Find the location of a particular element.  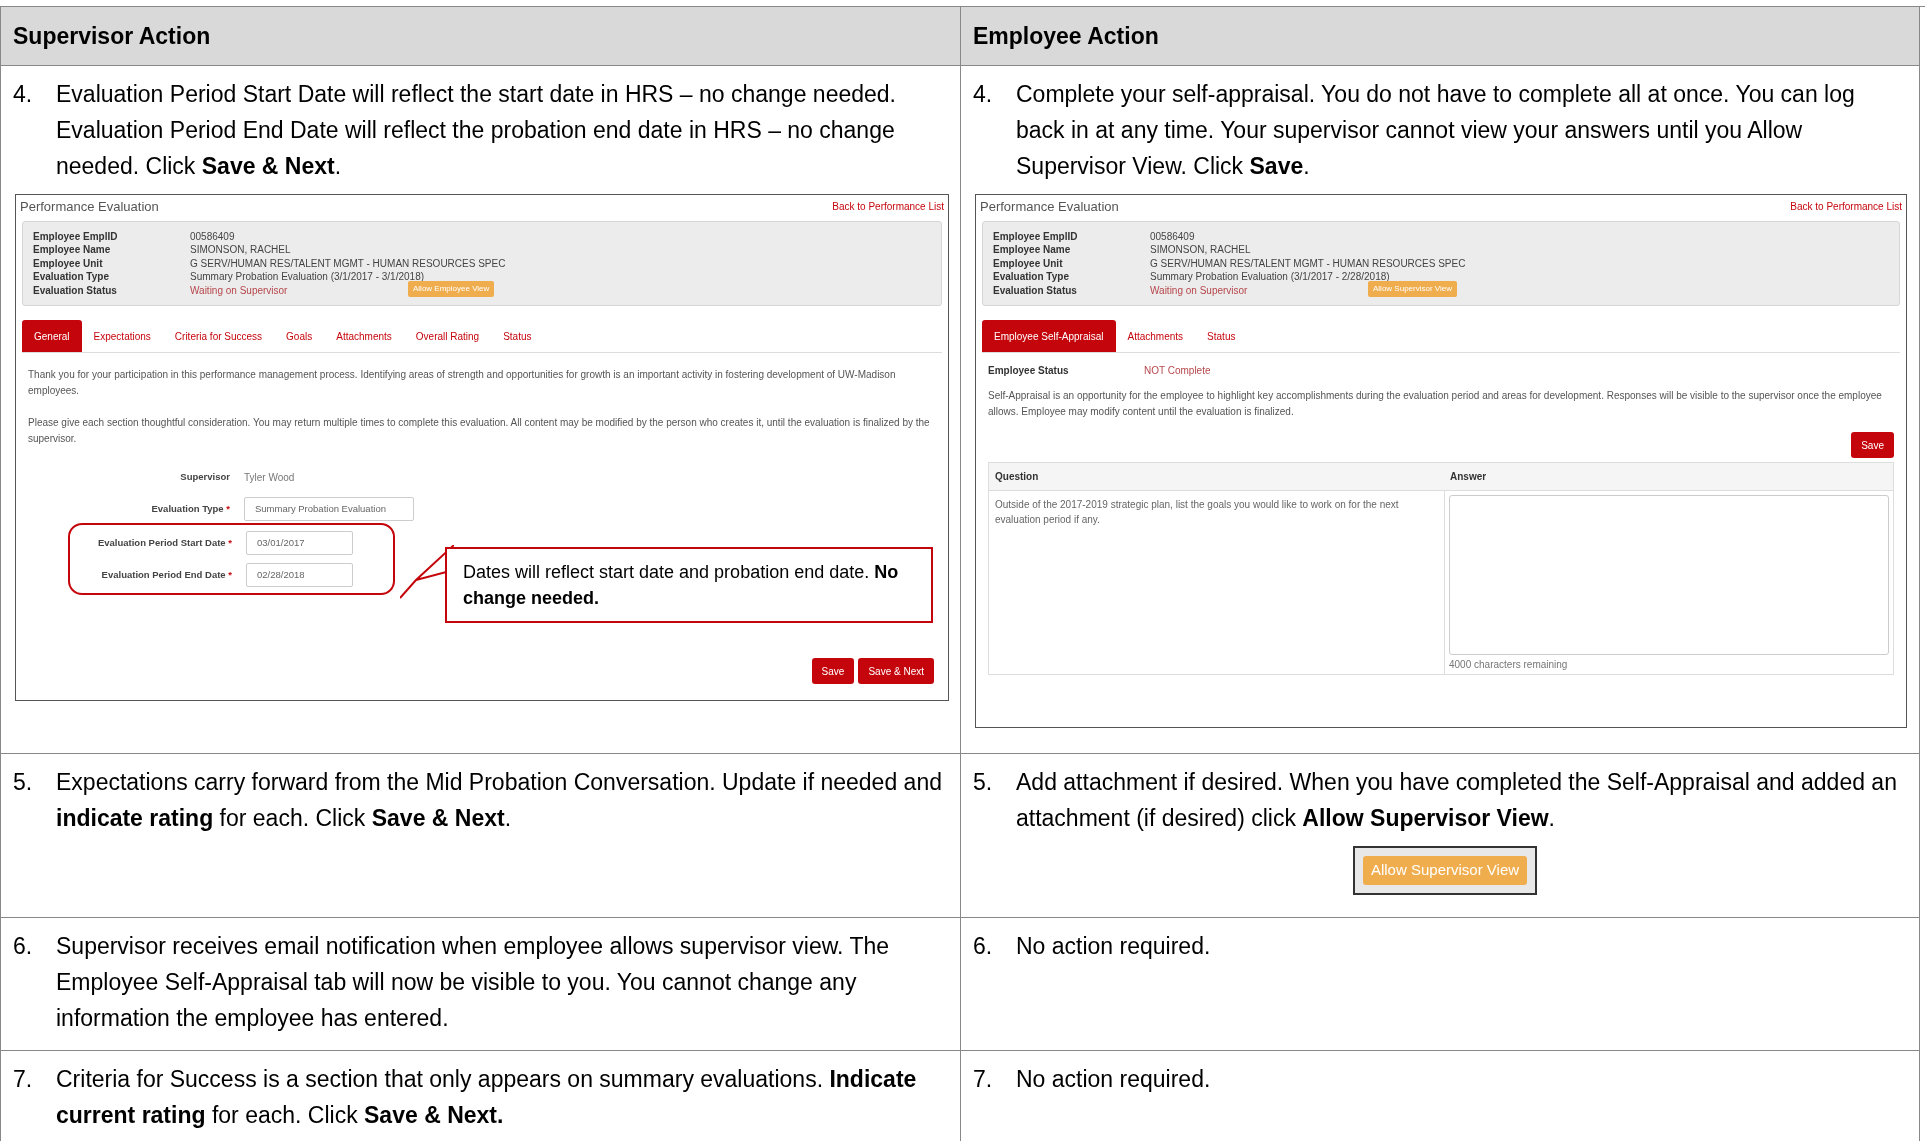

form-label: Supervisor is located at coordinates (205, 476).